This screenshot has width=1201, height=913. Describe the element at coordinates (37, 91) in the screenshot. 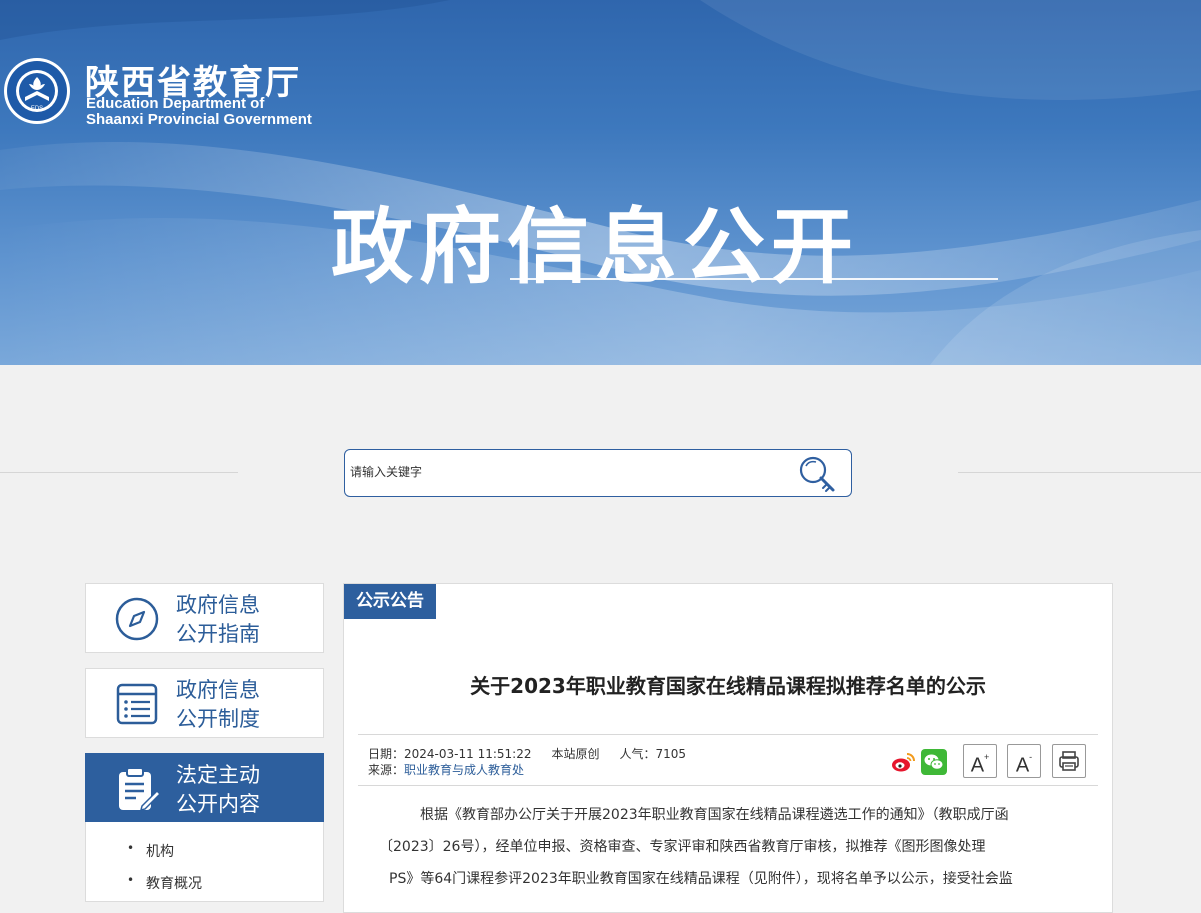

I see `education-department-emblem: EDS` at that location.